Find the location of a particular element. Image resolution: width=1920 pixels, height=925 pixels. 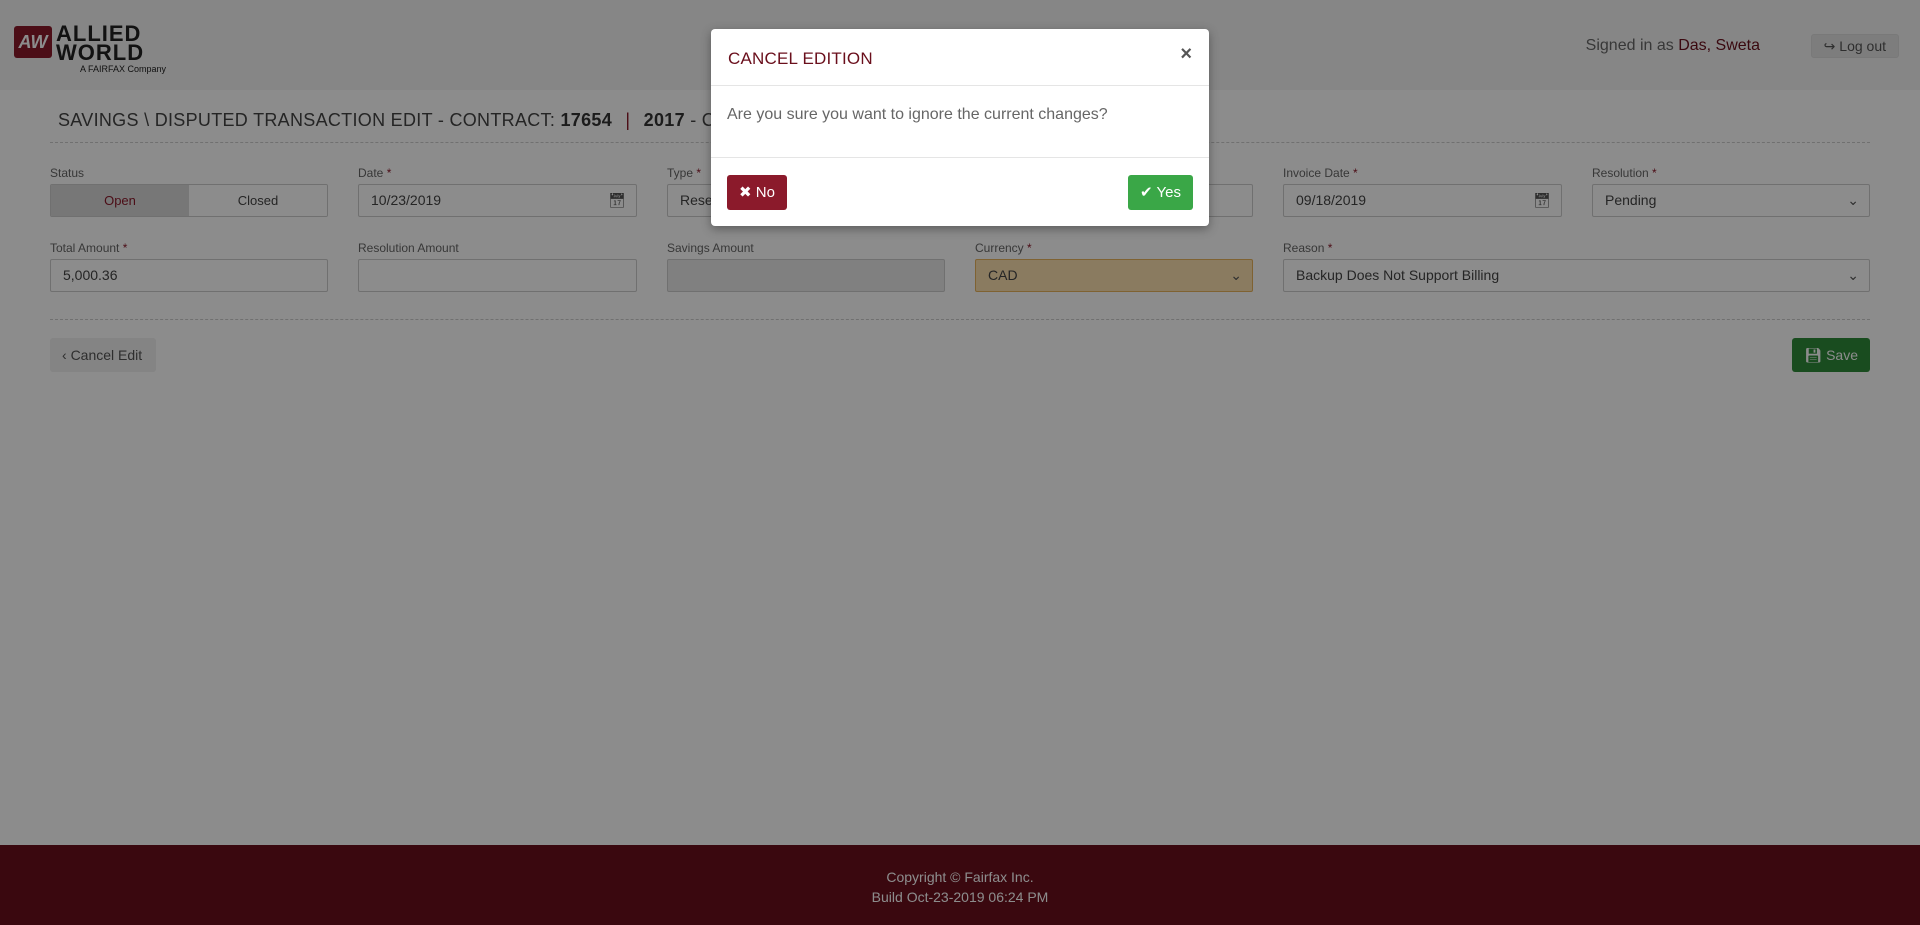

yes-button: ✔ Yes is located at coordinates (1160, 192).